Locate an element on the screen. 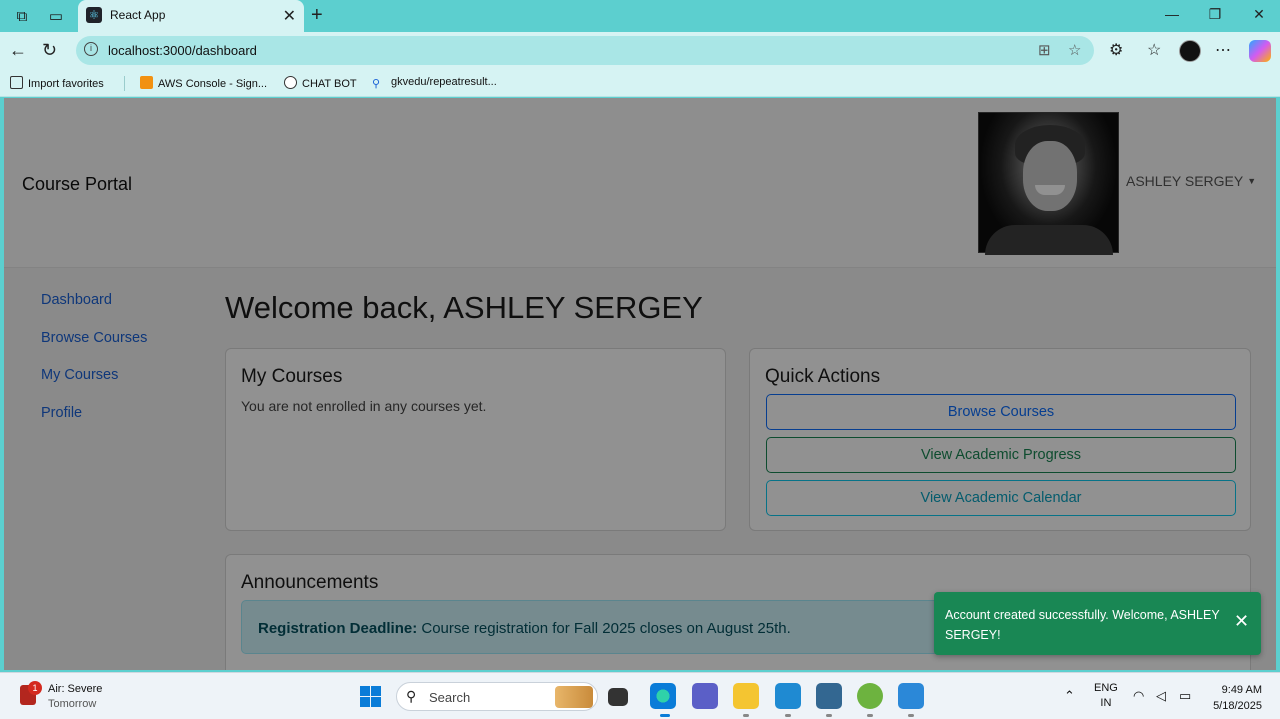  wifi-icon: ◠ is located at coordinates (1138, 696).